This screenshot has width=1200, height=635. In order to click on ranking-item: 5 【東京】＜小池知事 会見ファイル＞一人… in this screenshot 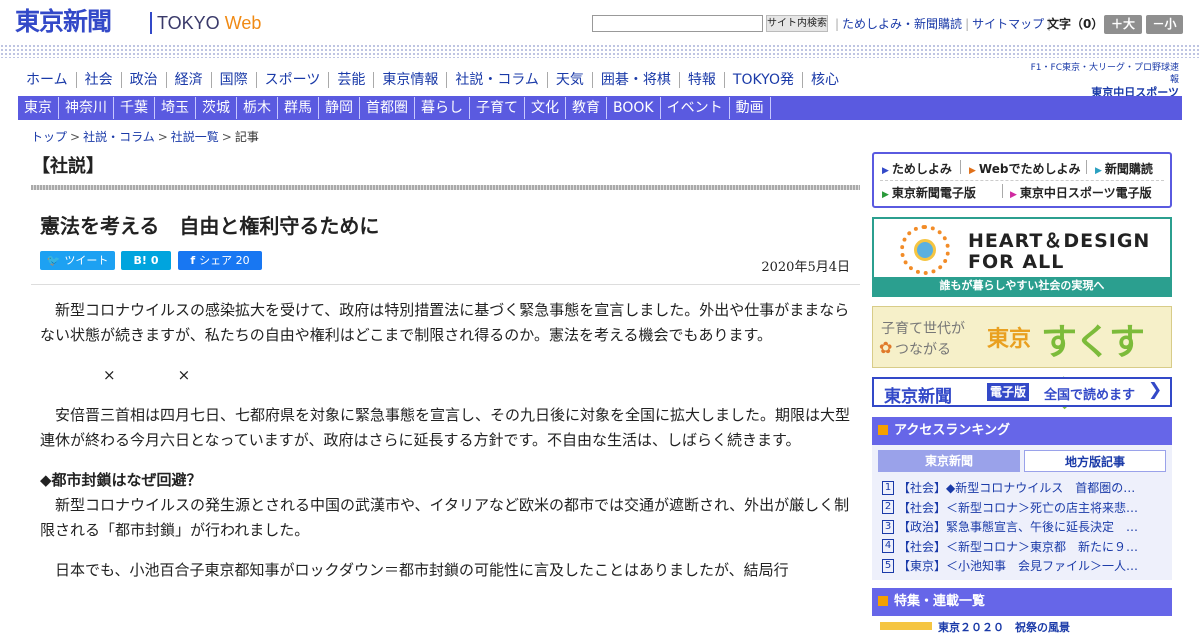, I will do `click(1023, 567)`.